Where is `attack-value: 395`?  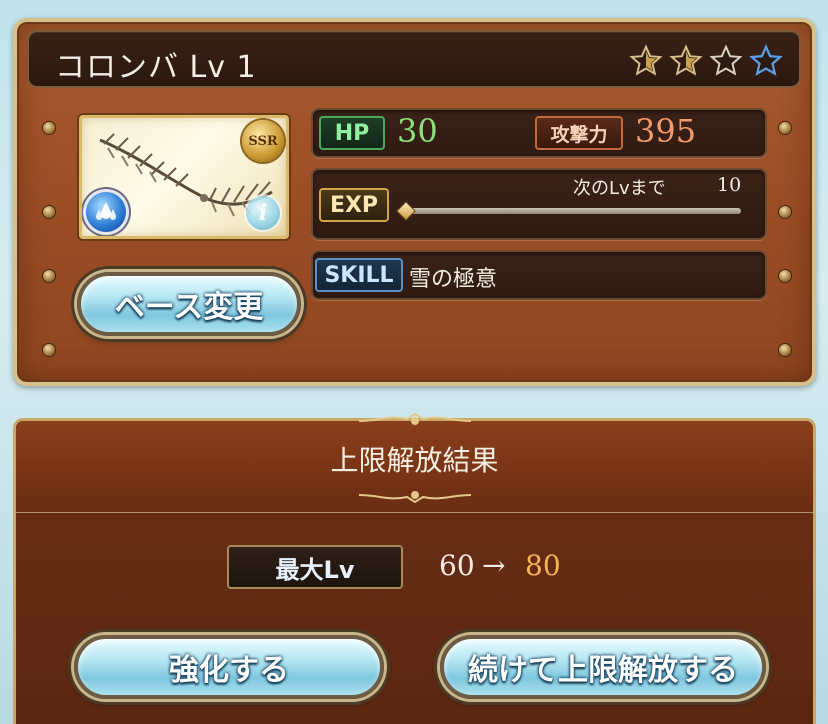
attack-value: 395 is located at coordinates (666, 131).